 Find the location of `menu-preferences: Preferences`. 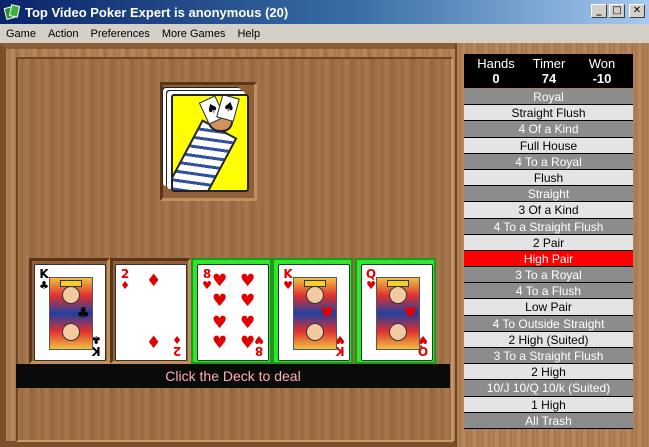

menu-preferences: Preferences is located at coordinates (120, 34).